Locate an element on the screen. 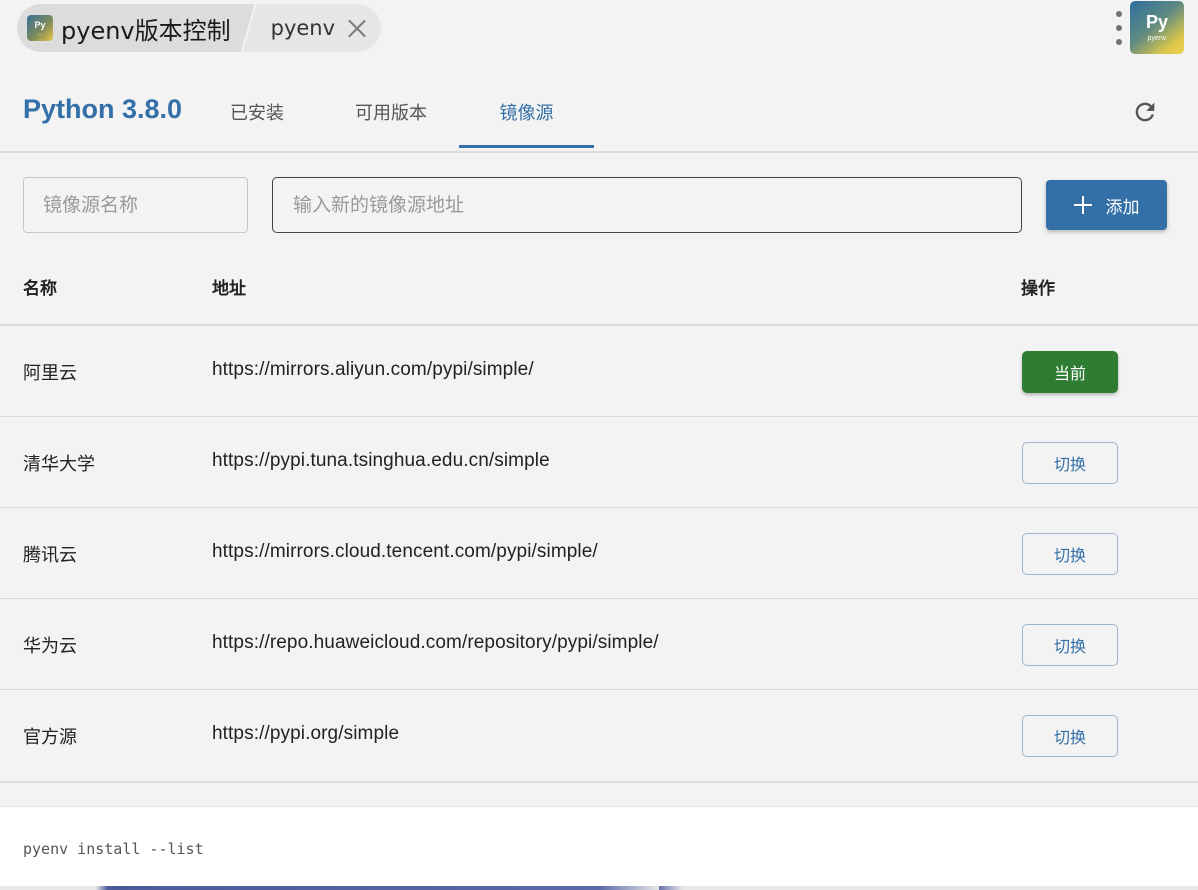 This screenshot has width=1198, height=890. current-mirror-button: 当前 is located at coordinates (1070, 372).